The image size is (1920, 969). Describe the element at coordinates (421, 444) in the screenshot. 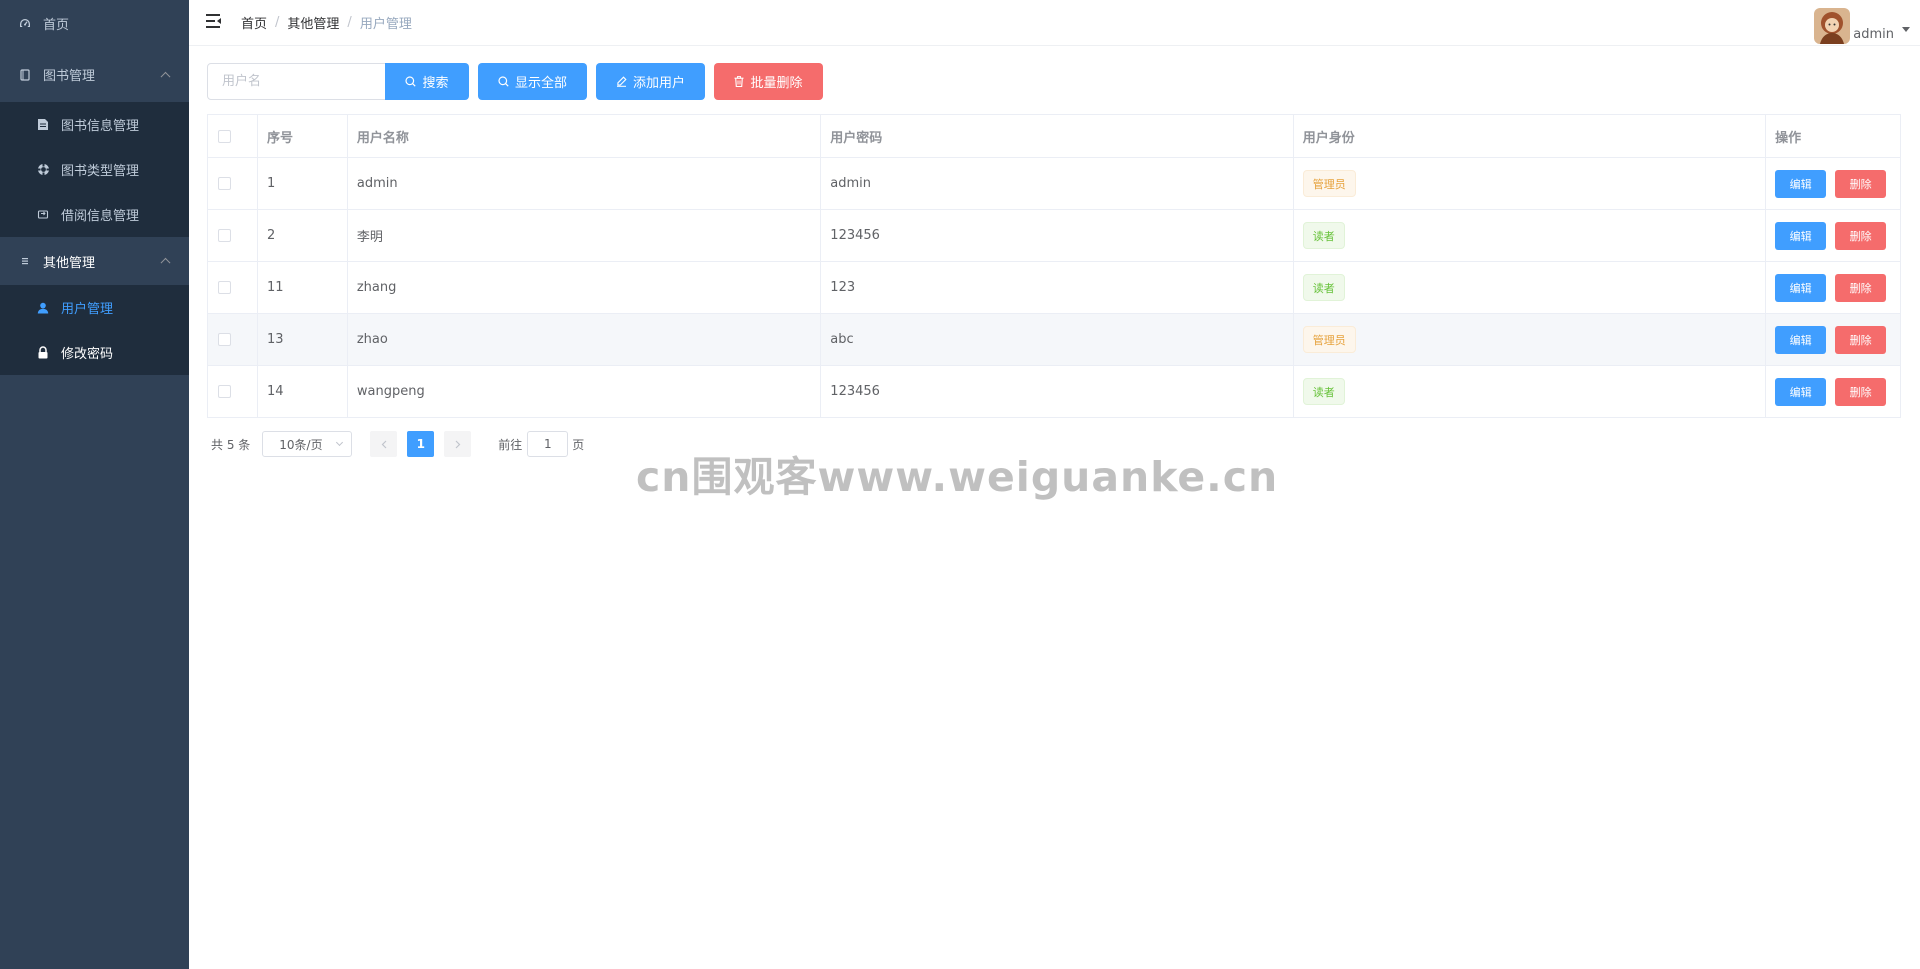

I see `page-number-button: 1` at that location.